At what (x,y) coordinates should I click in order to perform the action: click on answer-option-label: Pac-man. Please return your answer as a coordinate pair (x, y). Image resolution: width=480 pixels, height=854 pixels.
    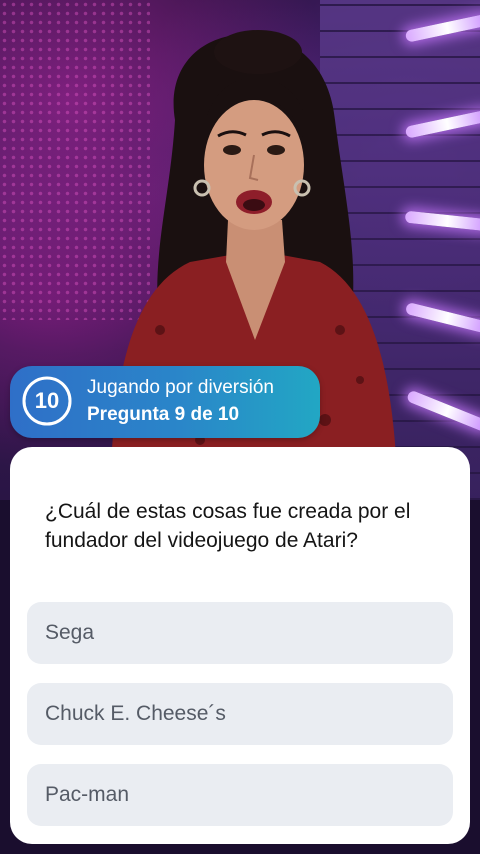
    Looking at the image, I should click on (87, 794).